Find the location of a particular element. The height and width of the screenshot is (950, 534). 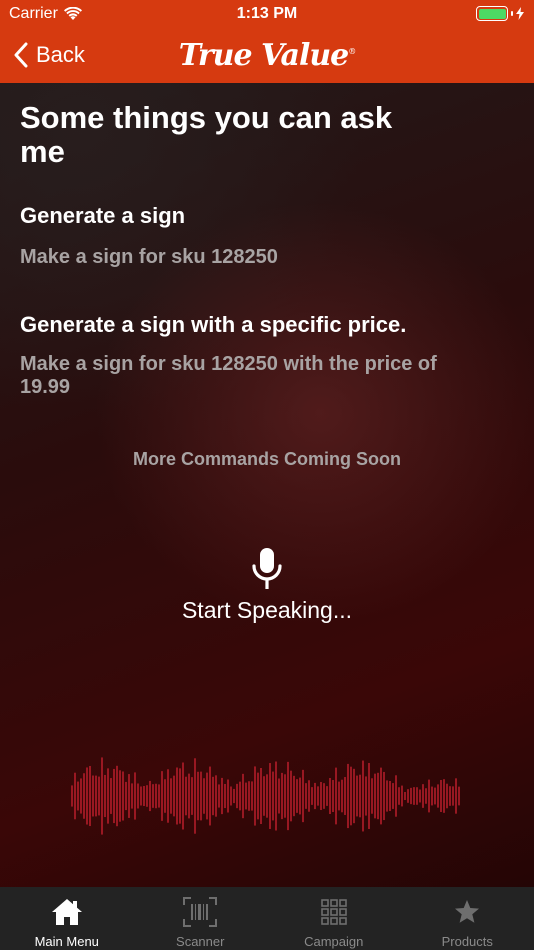

command-example: Make a sign for sku 128250 is located at coordinates (149, 257).